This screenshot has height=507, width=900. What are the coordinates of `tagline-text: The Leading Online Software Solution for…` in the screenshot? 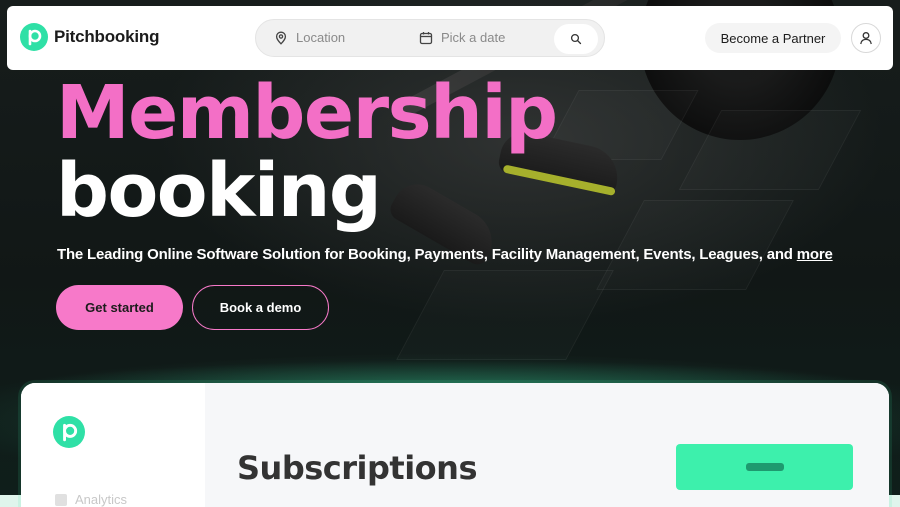 It's located at (427, 254).